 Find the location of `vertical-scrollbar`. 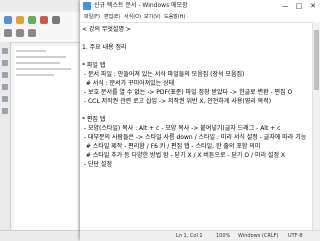

vertical-scrollbar is located at coordinates (316, 126).